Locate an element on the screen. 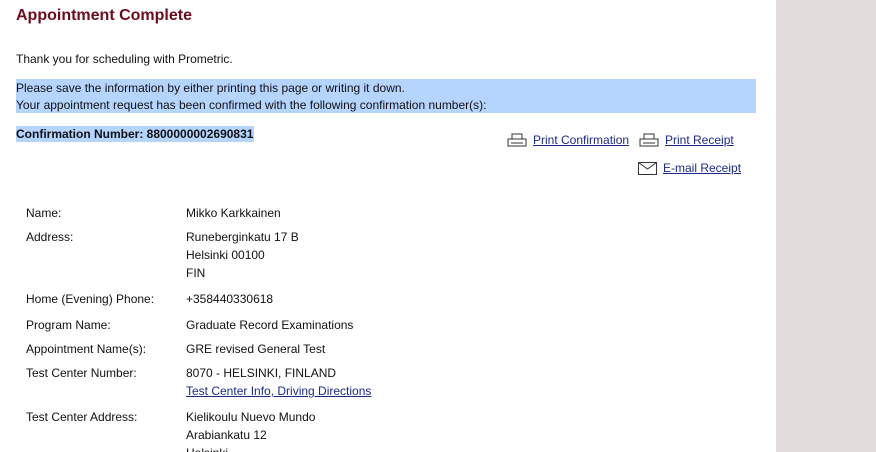  program-value: Graduate Record Examinations is located at coordinates (270, 325).